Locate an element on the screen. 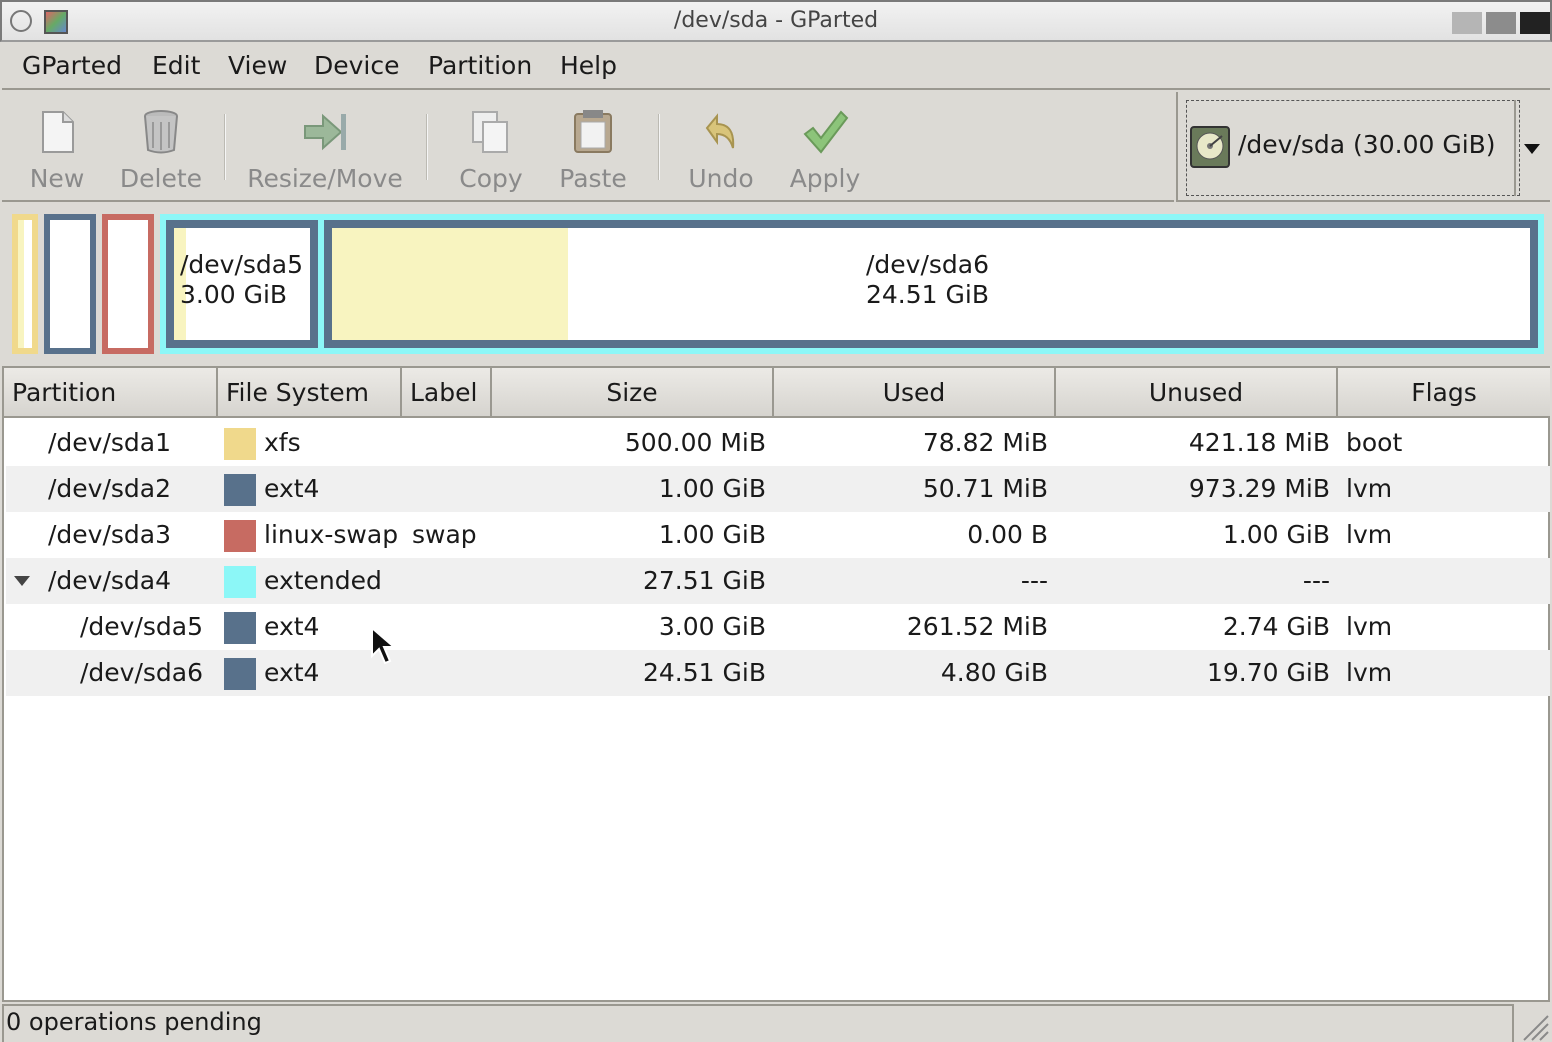 Image resolution: width=1552 pixels, height=1042 pixels. column-header-filesystem: File System is located at coordinates (310, 393).